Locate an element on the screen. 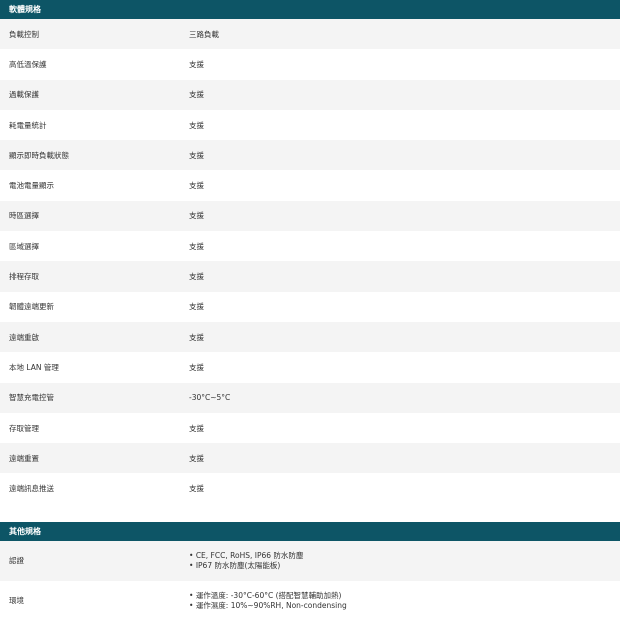 This screenshot has height=620, width=620. spec-label: 智慧充電控管 is located at coordinates (31, 398).